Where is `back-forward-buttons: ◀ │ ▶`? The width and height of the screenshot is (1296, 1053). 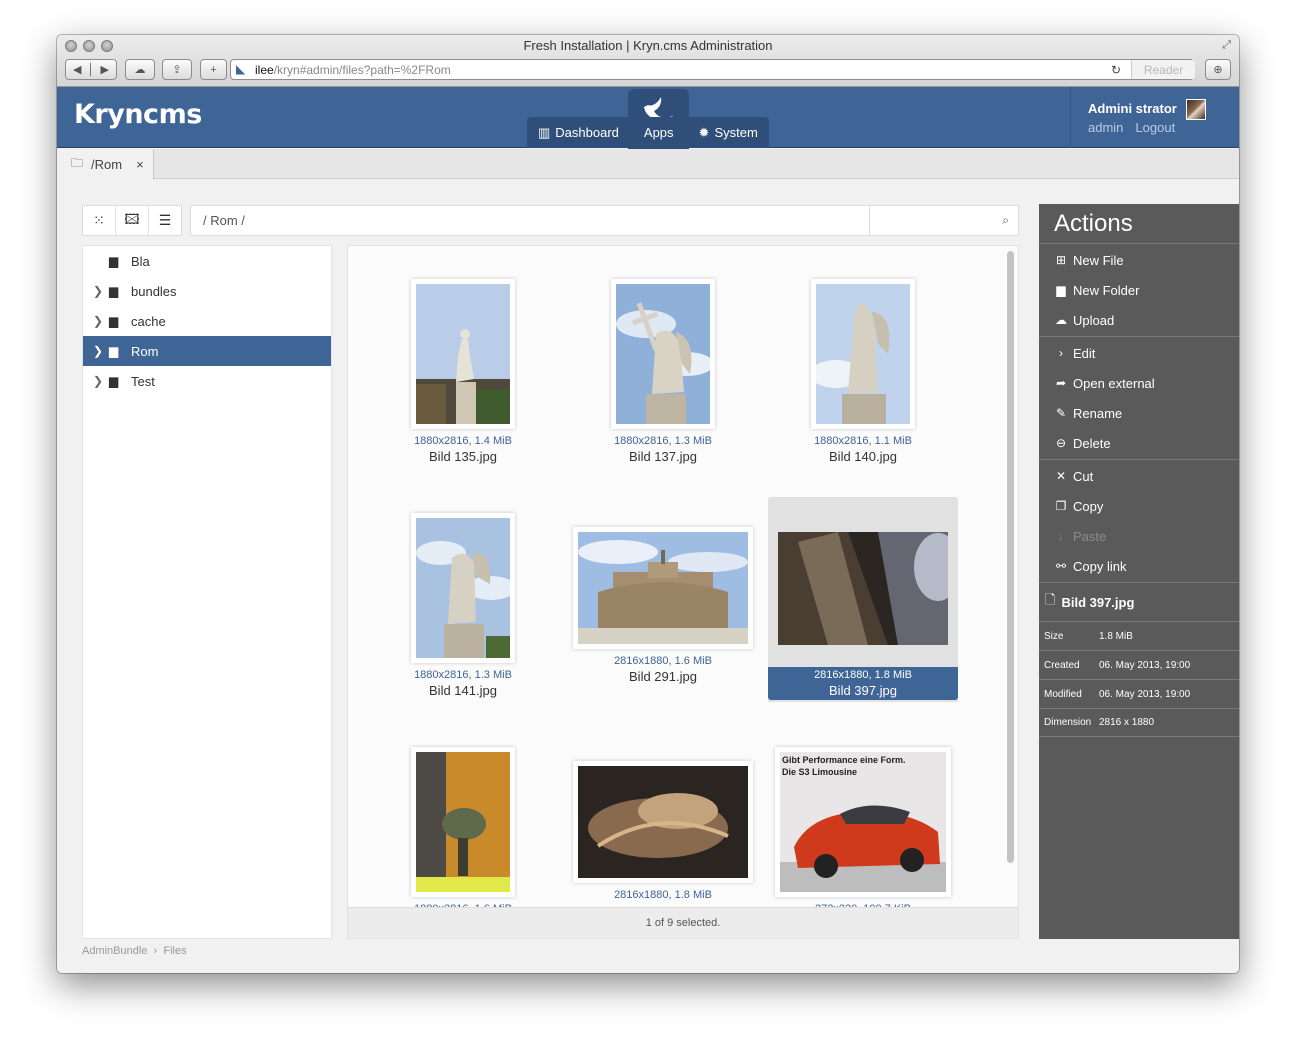
back-forward-buttons: ◀ │ ▶ is located at coordinates (91, 69).